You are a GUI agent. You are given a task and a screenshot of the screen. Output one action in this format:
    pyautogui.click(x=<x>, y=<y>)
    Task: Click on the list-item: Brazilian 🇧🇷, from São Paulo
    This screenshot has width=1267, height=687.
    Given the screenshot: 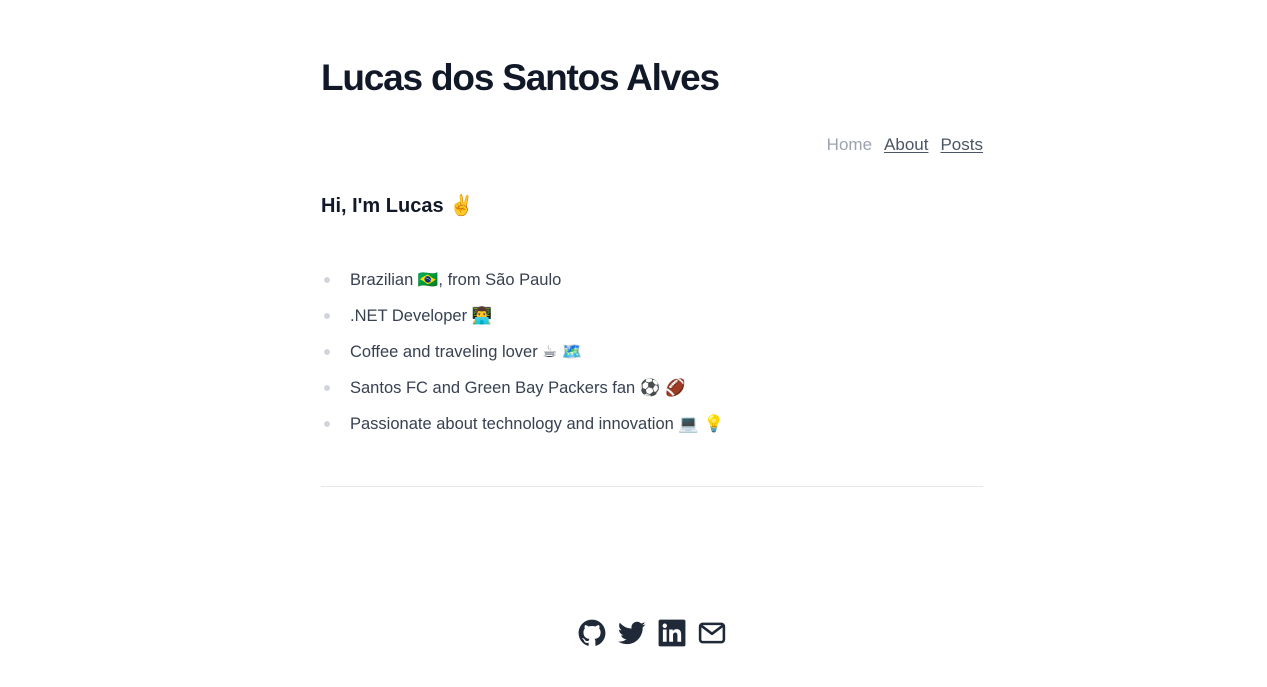 What is the action you would take?
    pyautogui.click(x=522, y=280)
    